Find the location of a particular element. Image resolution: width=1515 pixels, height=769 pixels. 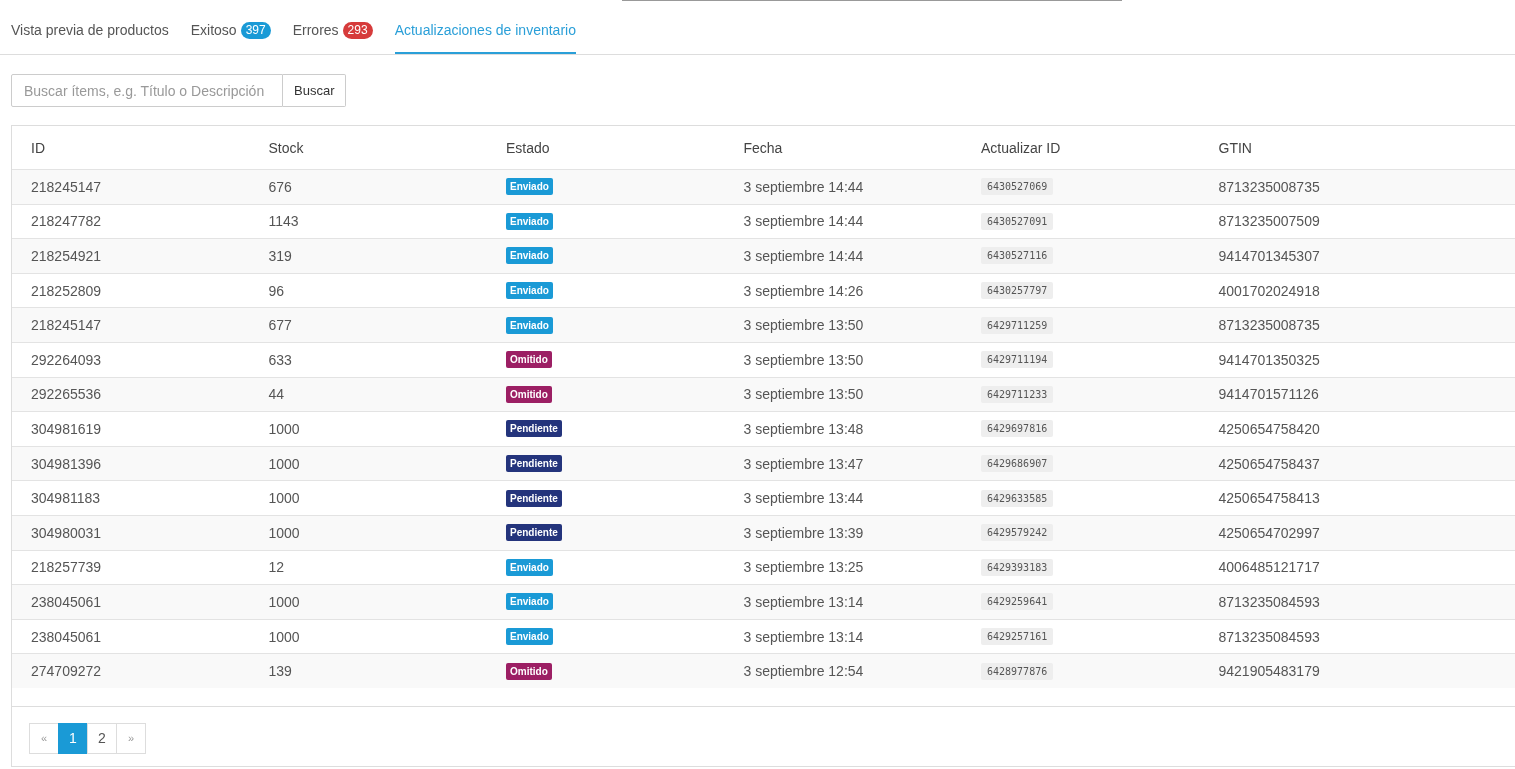

date-text: 3 septiembre 12:54 is located at coordinates (803, 671).